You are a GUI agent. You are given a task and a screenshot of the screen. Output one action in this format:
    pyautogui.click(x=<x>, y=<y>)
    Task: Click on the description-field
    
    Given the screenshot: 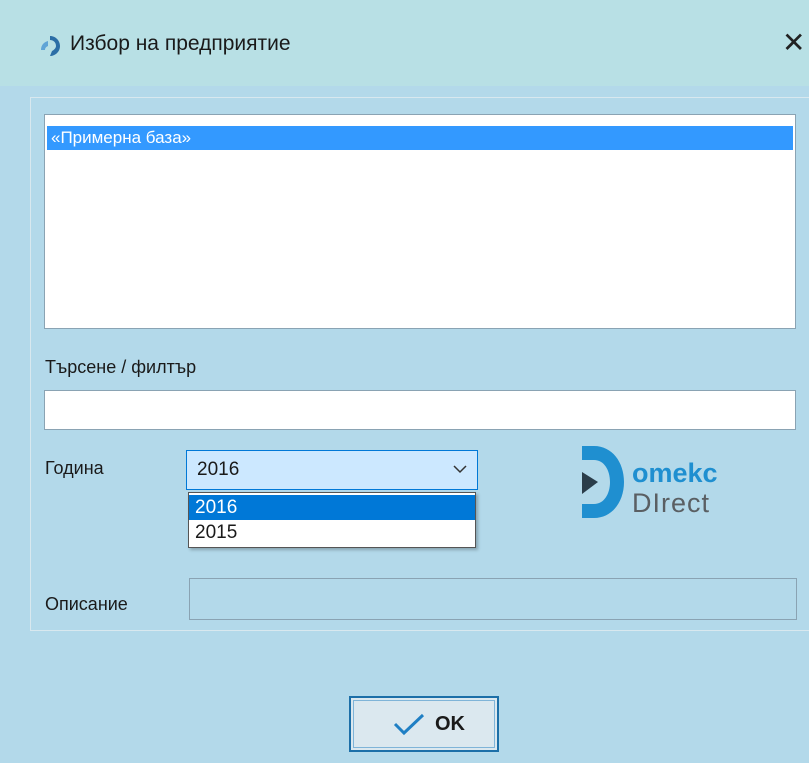 What is the action you would take?
    pyautogui.click(x=493, y=599)
    